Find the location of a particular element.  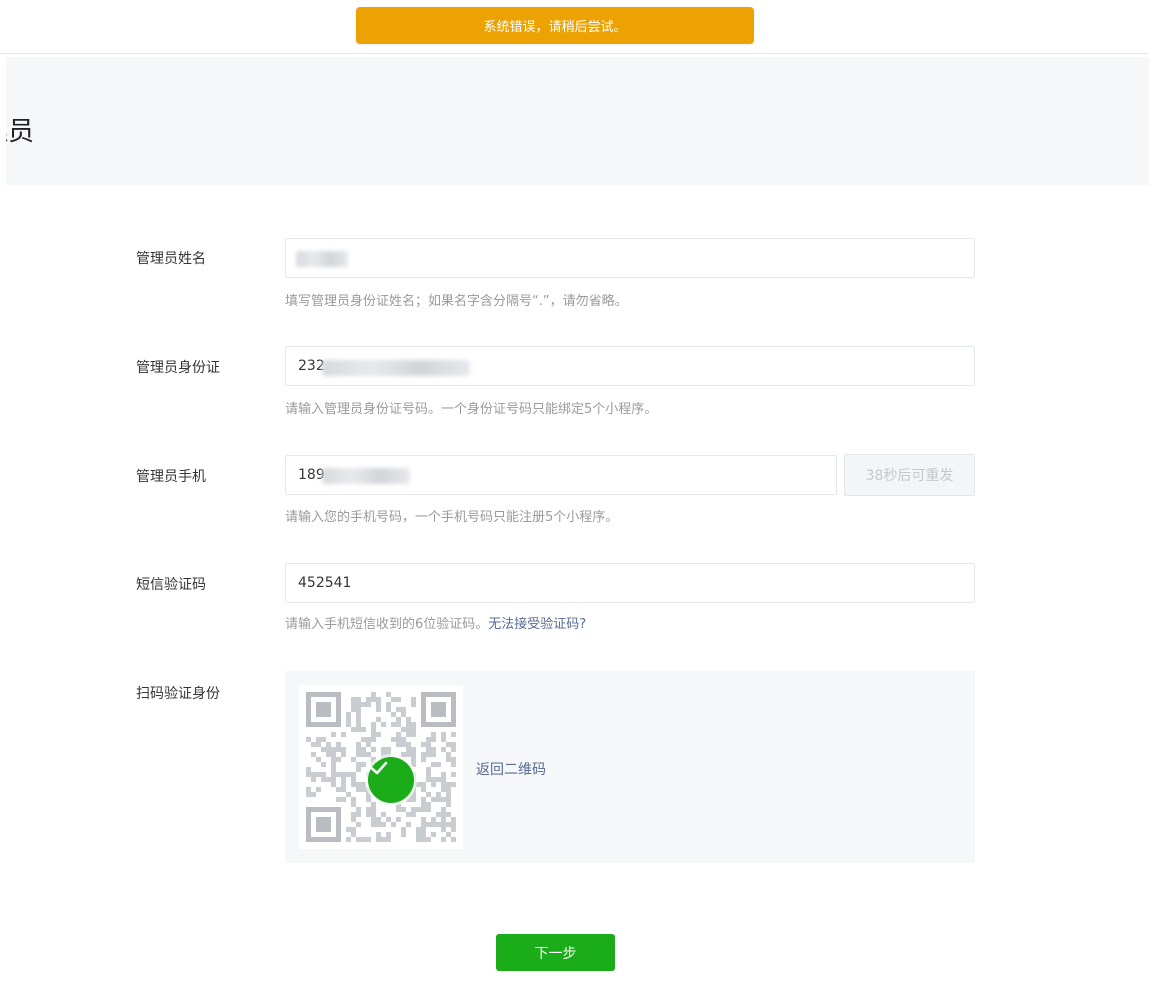

qr-verify-panel: 返回二维码 is located at coordinates (630, 767).